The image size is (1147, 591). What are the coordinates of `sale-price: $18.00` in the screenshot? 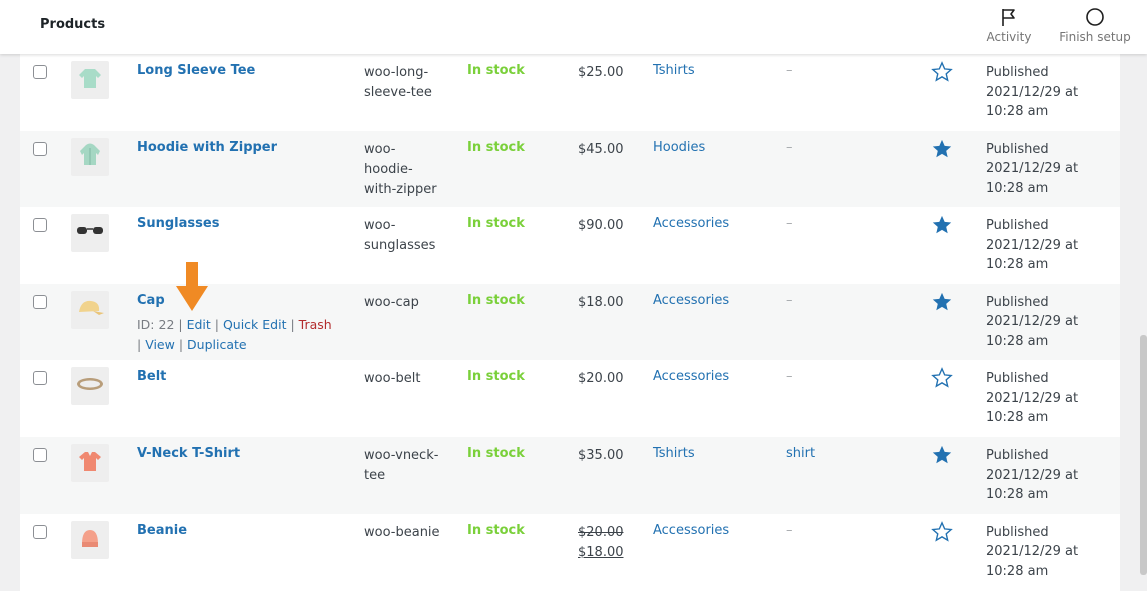 It's located at (601, 552).